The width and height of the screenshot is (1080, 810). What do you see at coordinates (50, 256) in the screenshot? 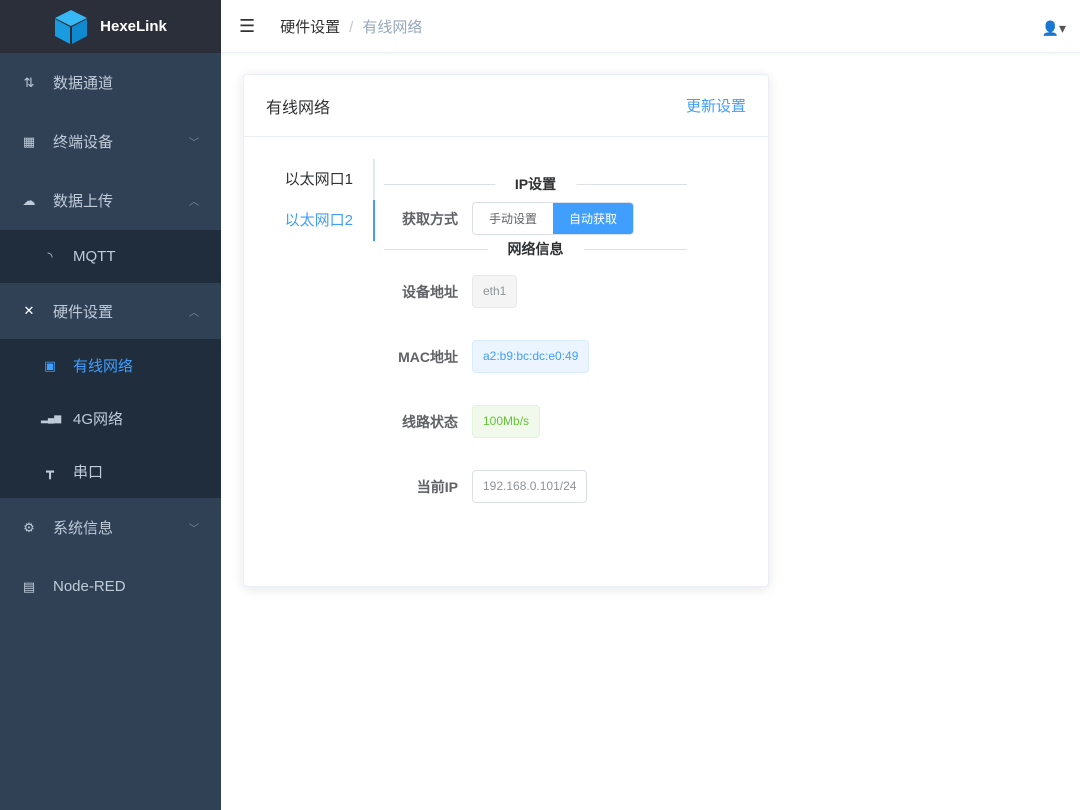
I see `rss-icon: ◝` at bounding box center [50, 256].